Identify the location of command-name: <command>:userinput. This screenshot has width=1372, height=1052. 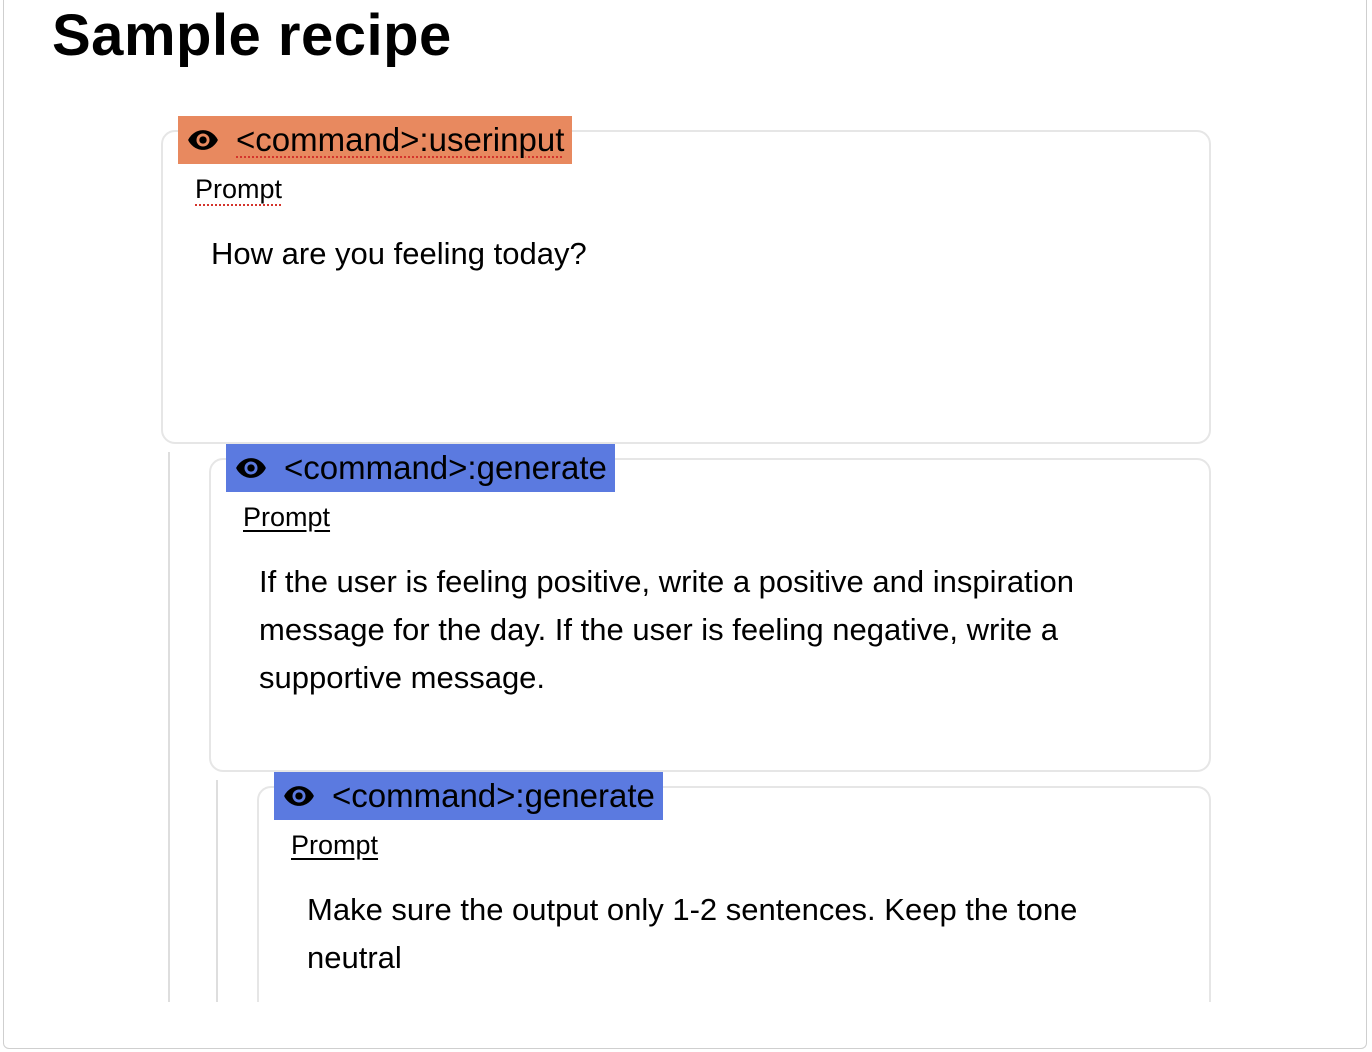
(400, 139).